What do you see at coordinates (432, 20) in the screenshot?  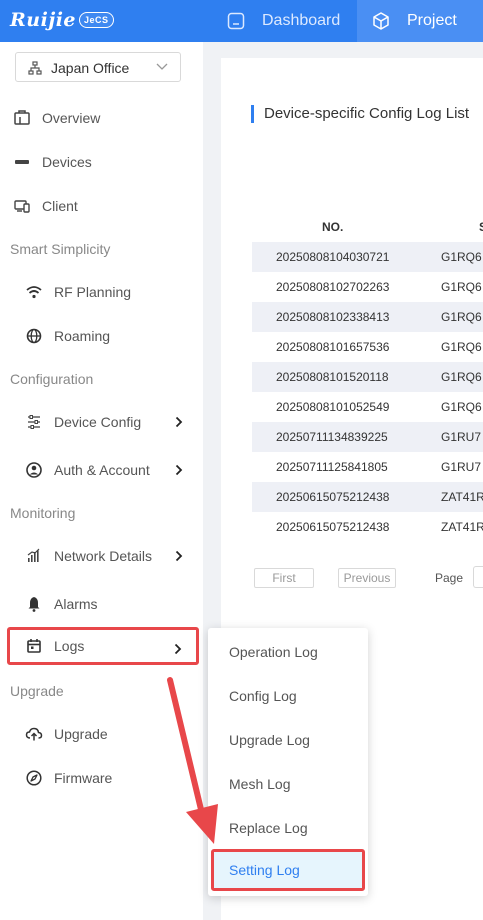 I see `tab-project-label: Project` at bounding box center [432, 20].